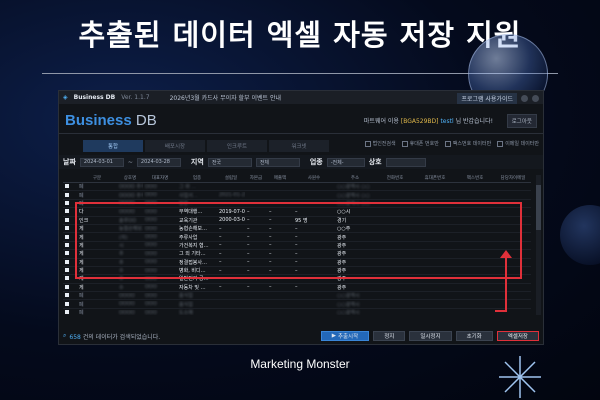 This screenshot has width=600, height=400. I want to click on minimize-icon, so click(524, 98).